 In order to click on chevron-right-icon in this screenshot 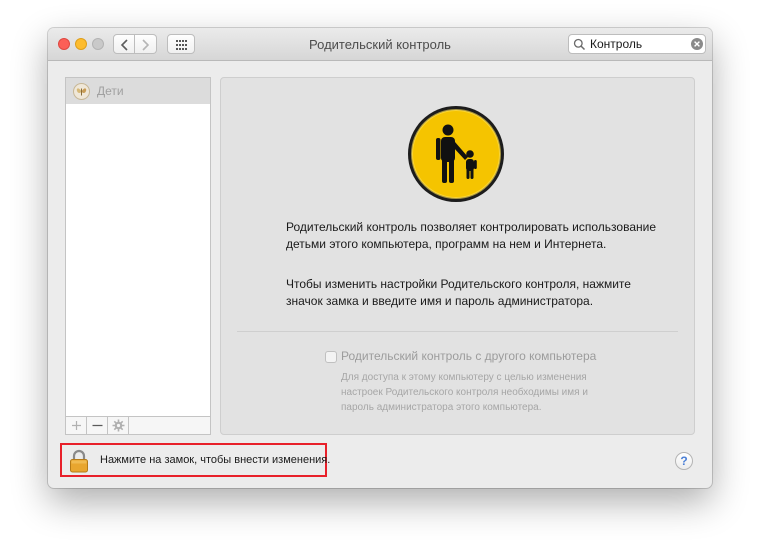, I will do `click(146, 45)`.